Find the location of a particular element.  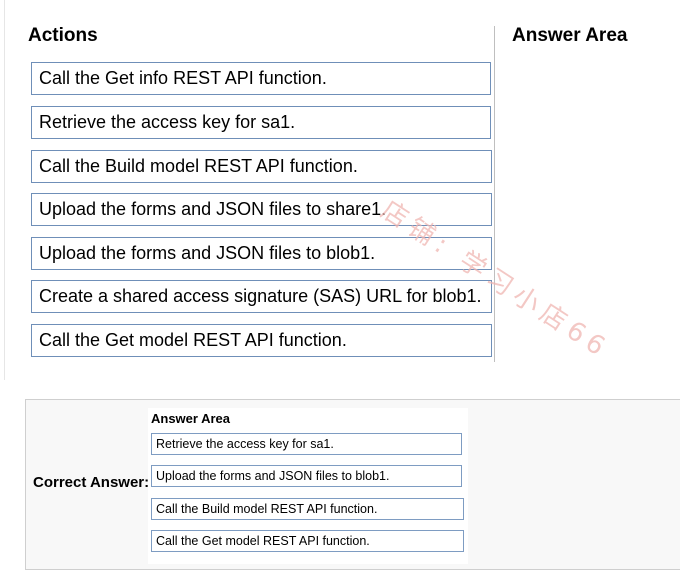

answer-step-4: Call the Get model REST API function. is located at coordinates (307, 541).